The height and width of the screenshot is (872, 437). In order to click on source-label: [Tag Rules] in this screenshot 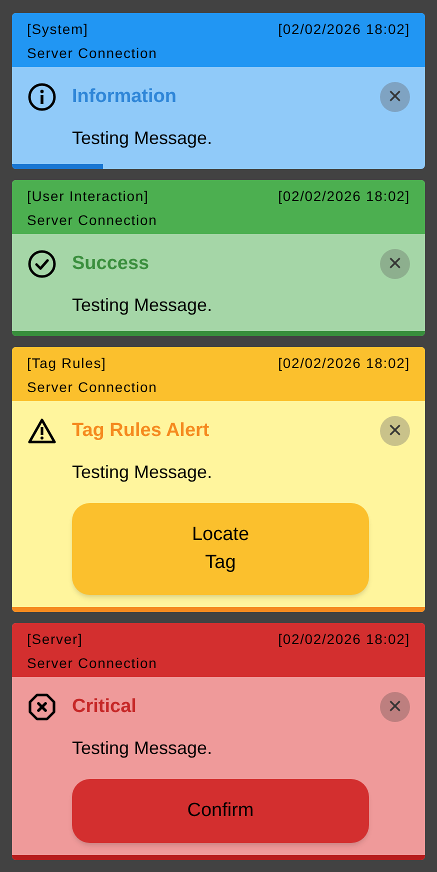, I will do `click(66, 363)`.